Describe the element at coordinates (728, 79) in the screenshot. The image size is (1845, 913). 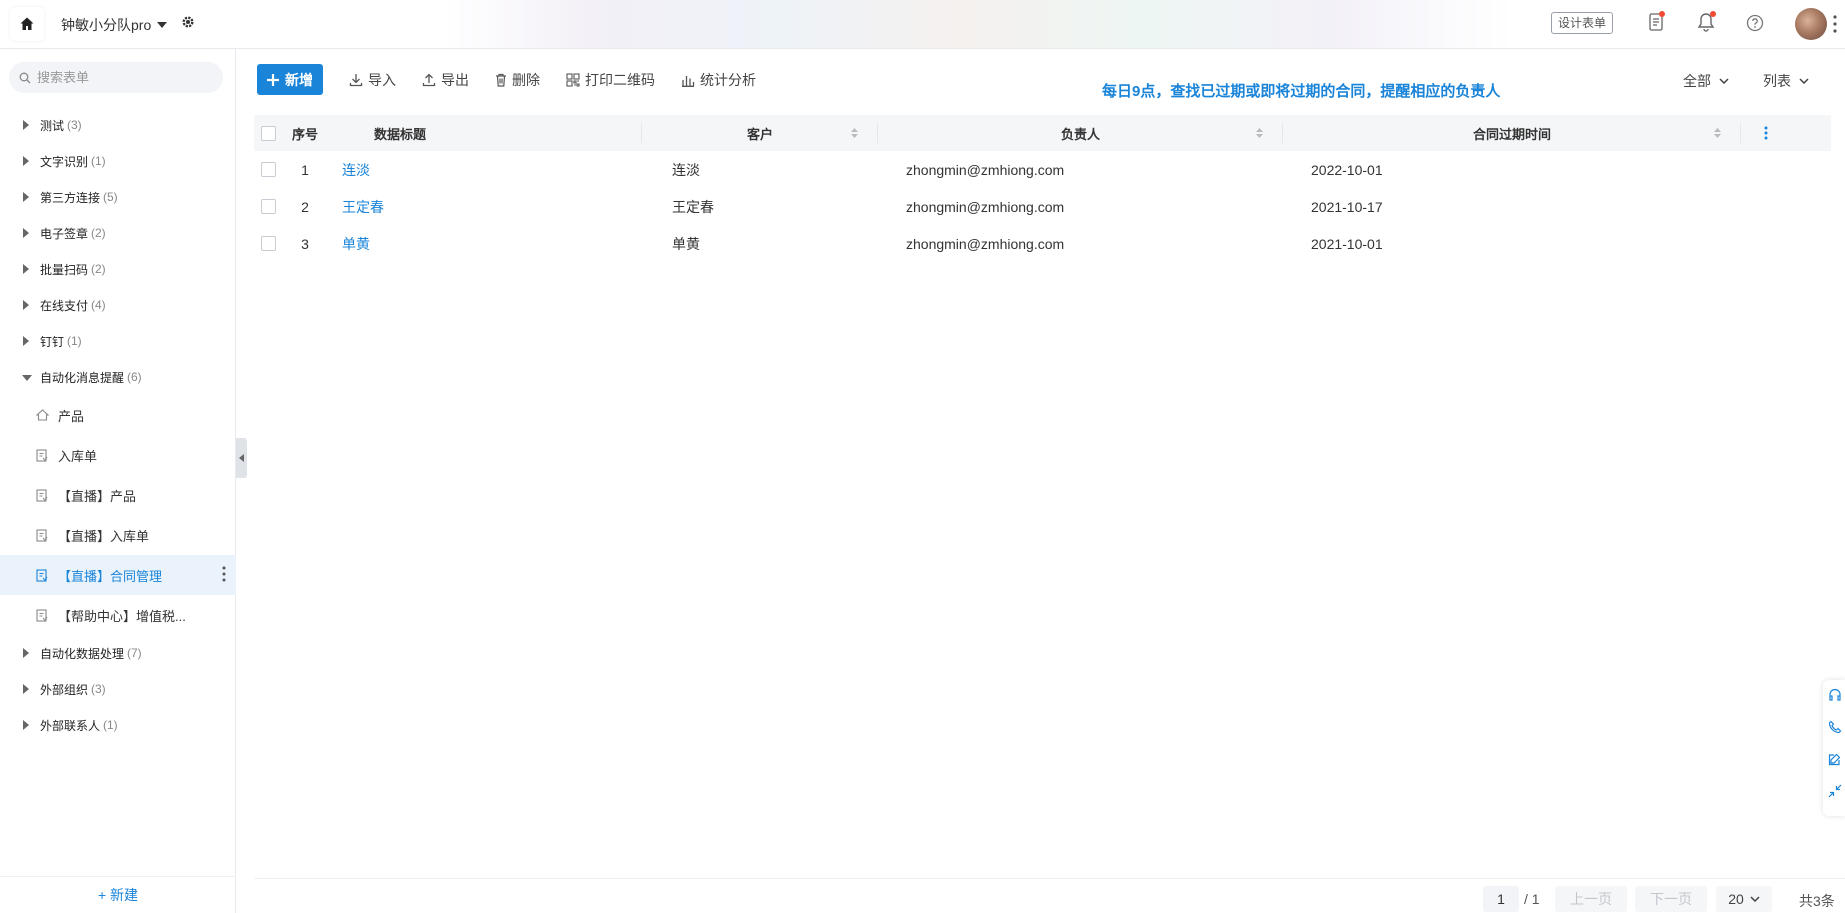
I see `stats-label: 统计分析` at that location.